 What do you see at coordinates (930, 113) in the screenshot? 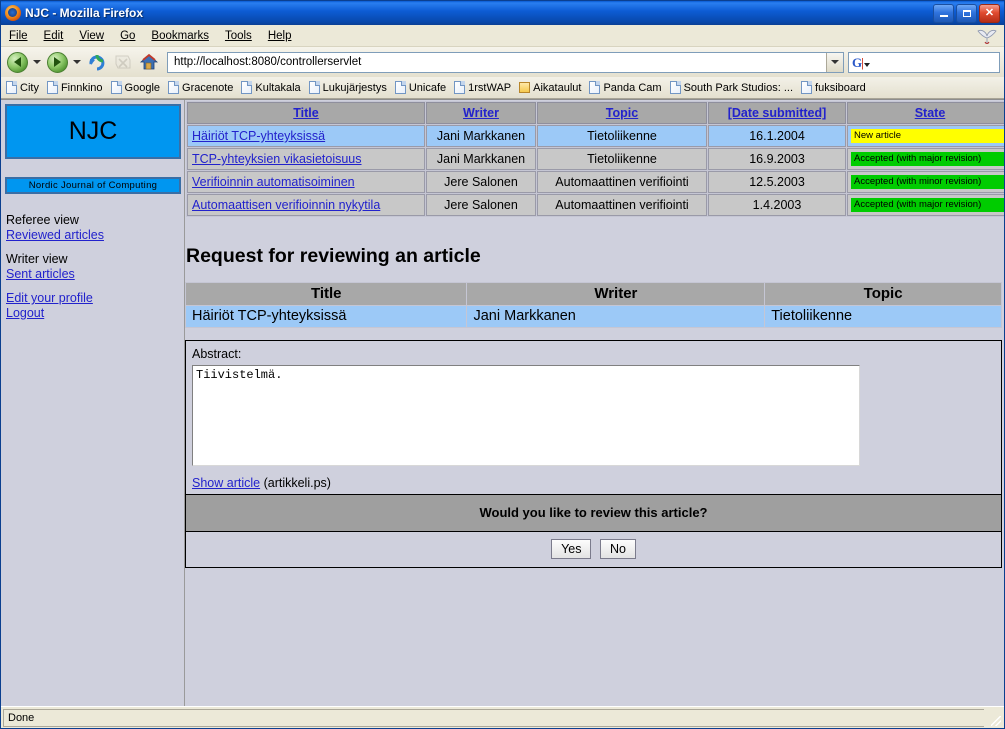
I see `sort-state-link: State` at bounding box center [930, 113].